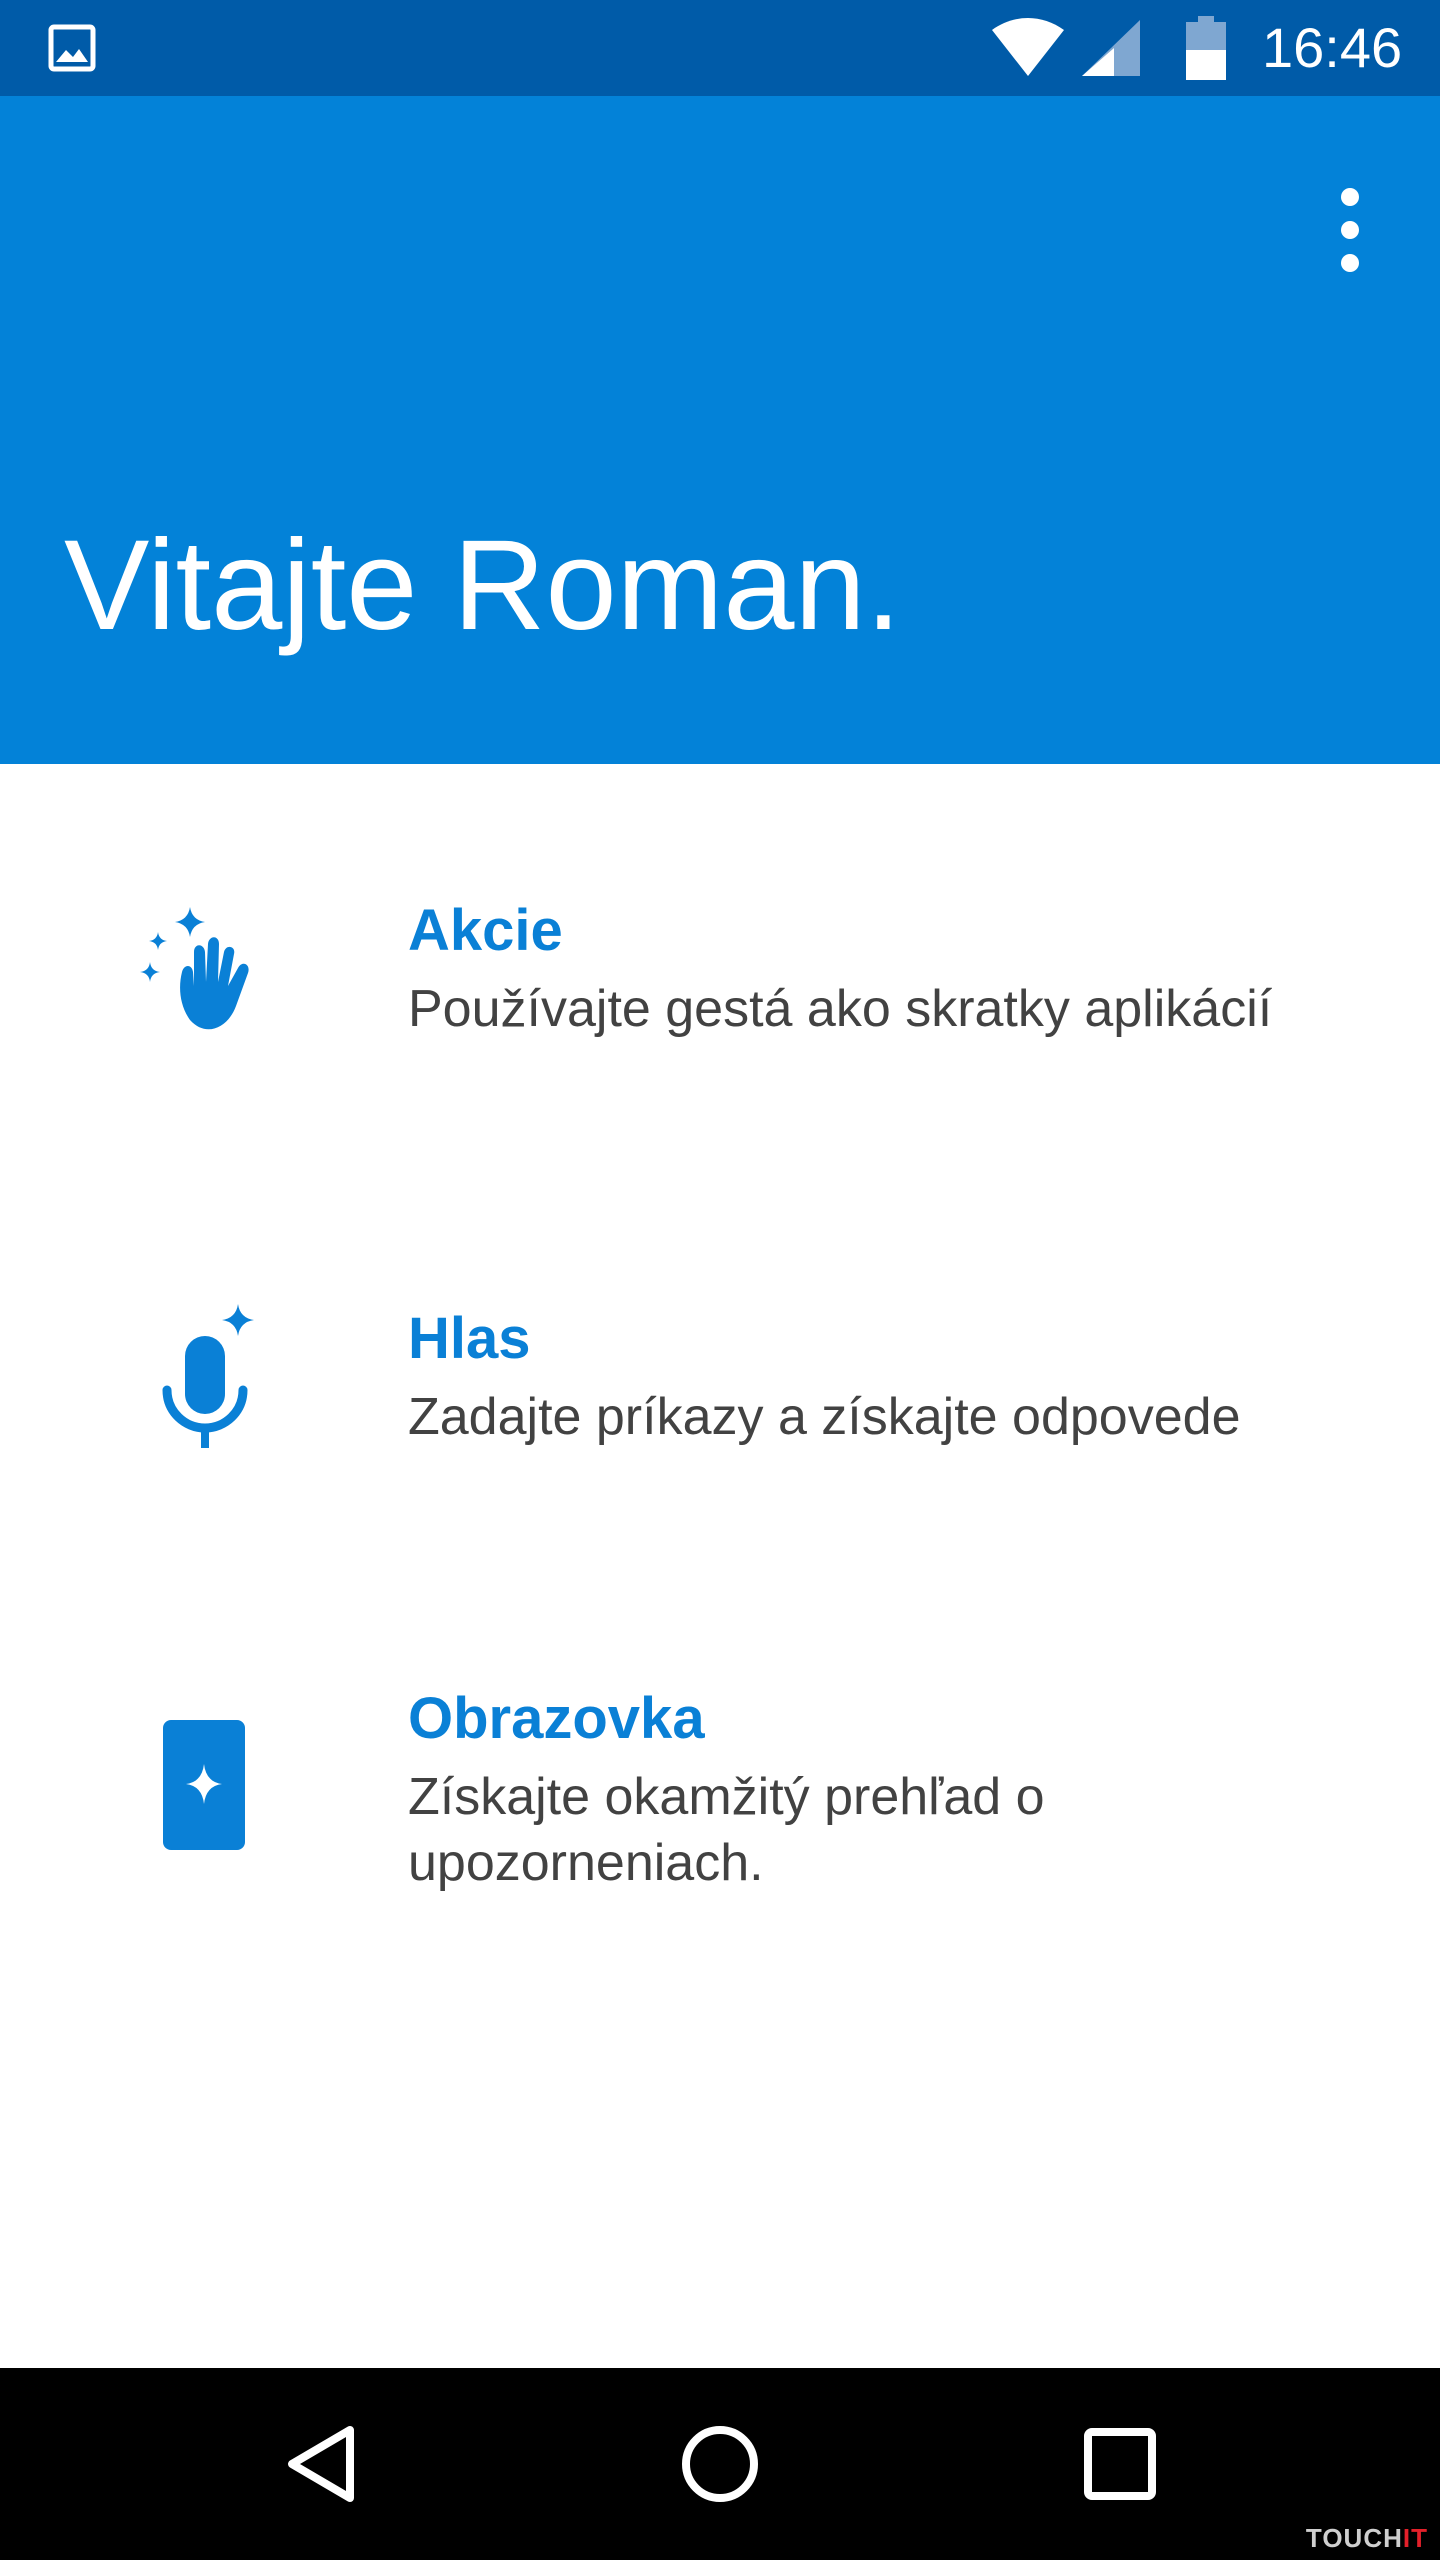 This screenshot has width=1440, height=2560. What do you see at coordinates (483, 585) in the screenshot?
I see `welcome-title: Vitajte Roman.` at bounding box center [483, 585].